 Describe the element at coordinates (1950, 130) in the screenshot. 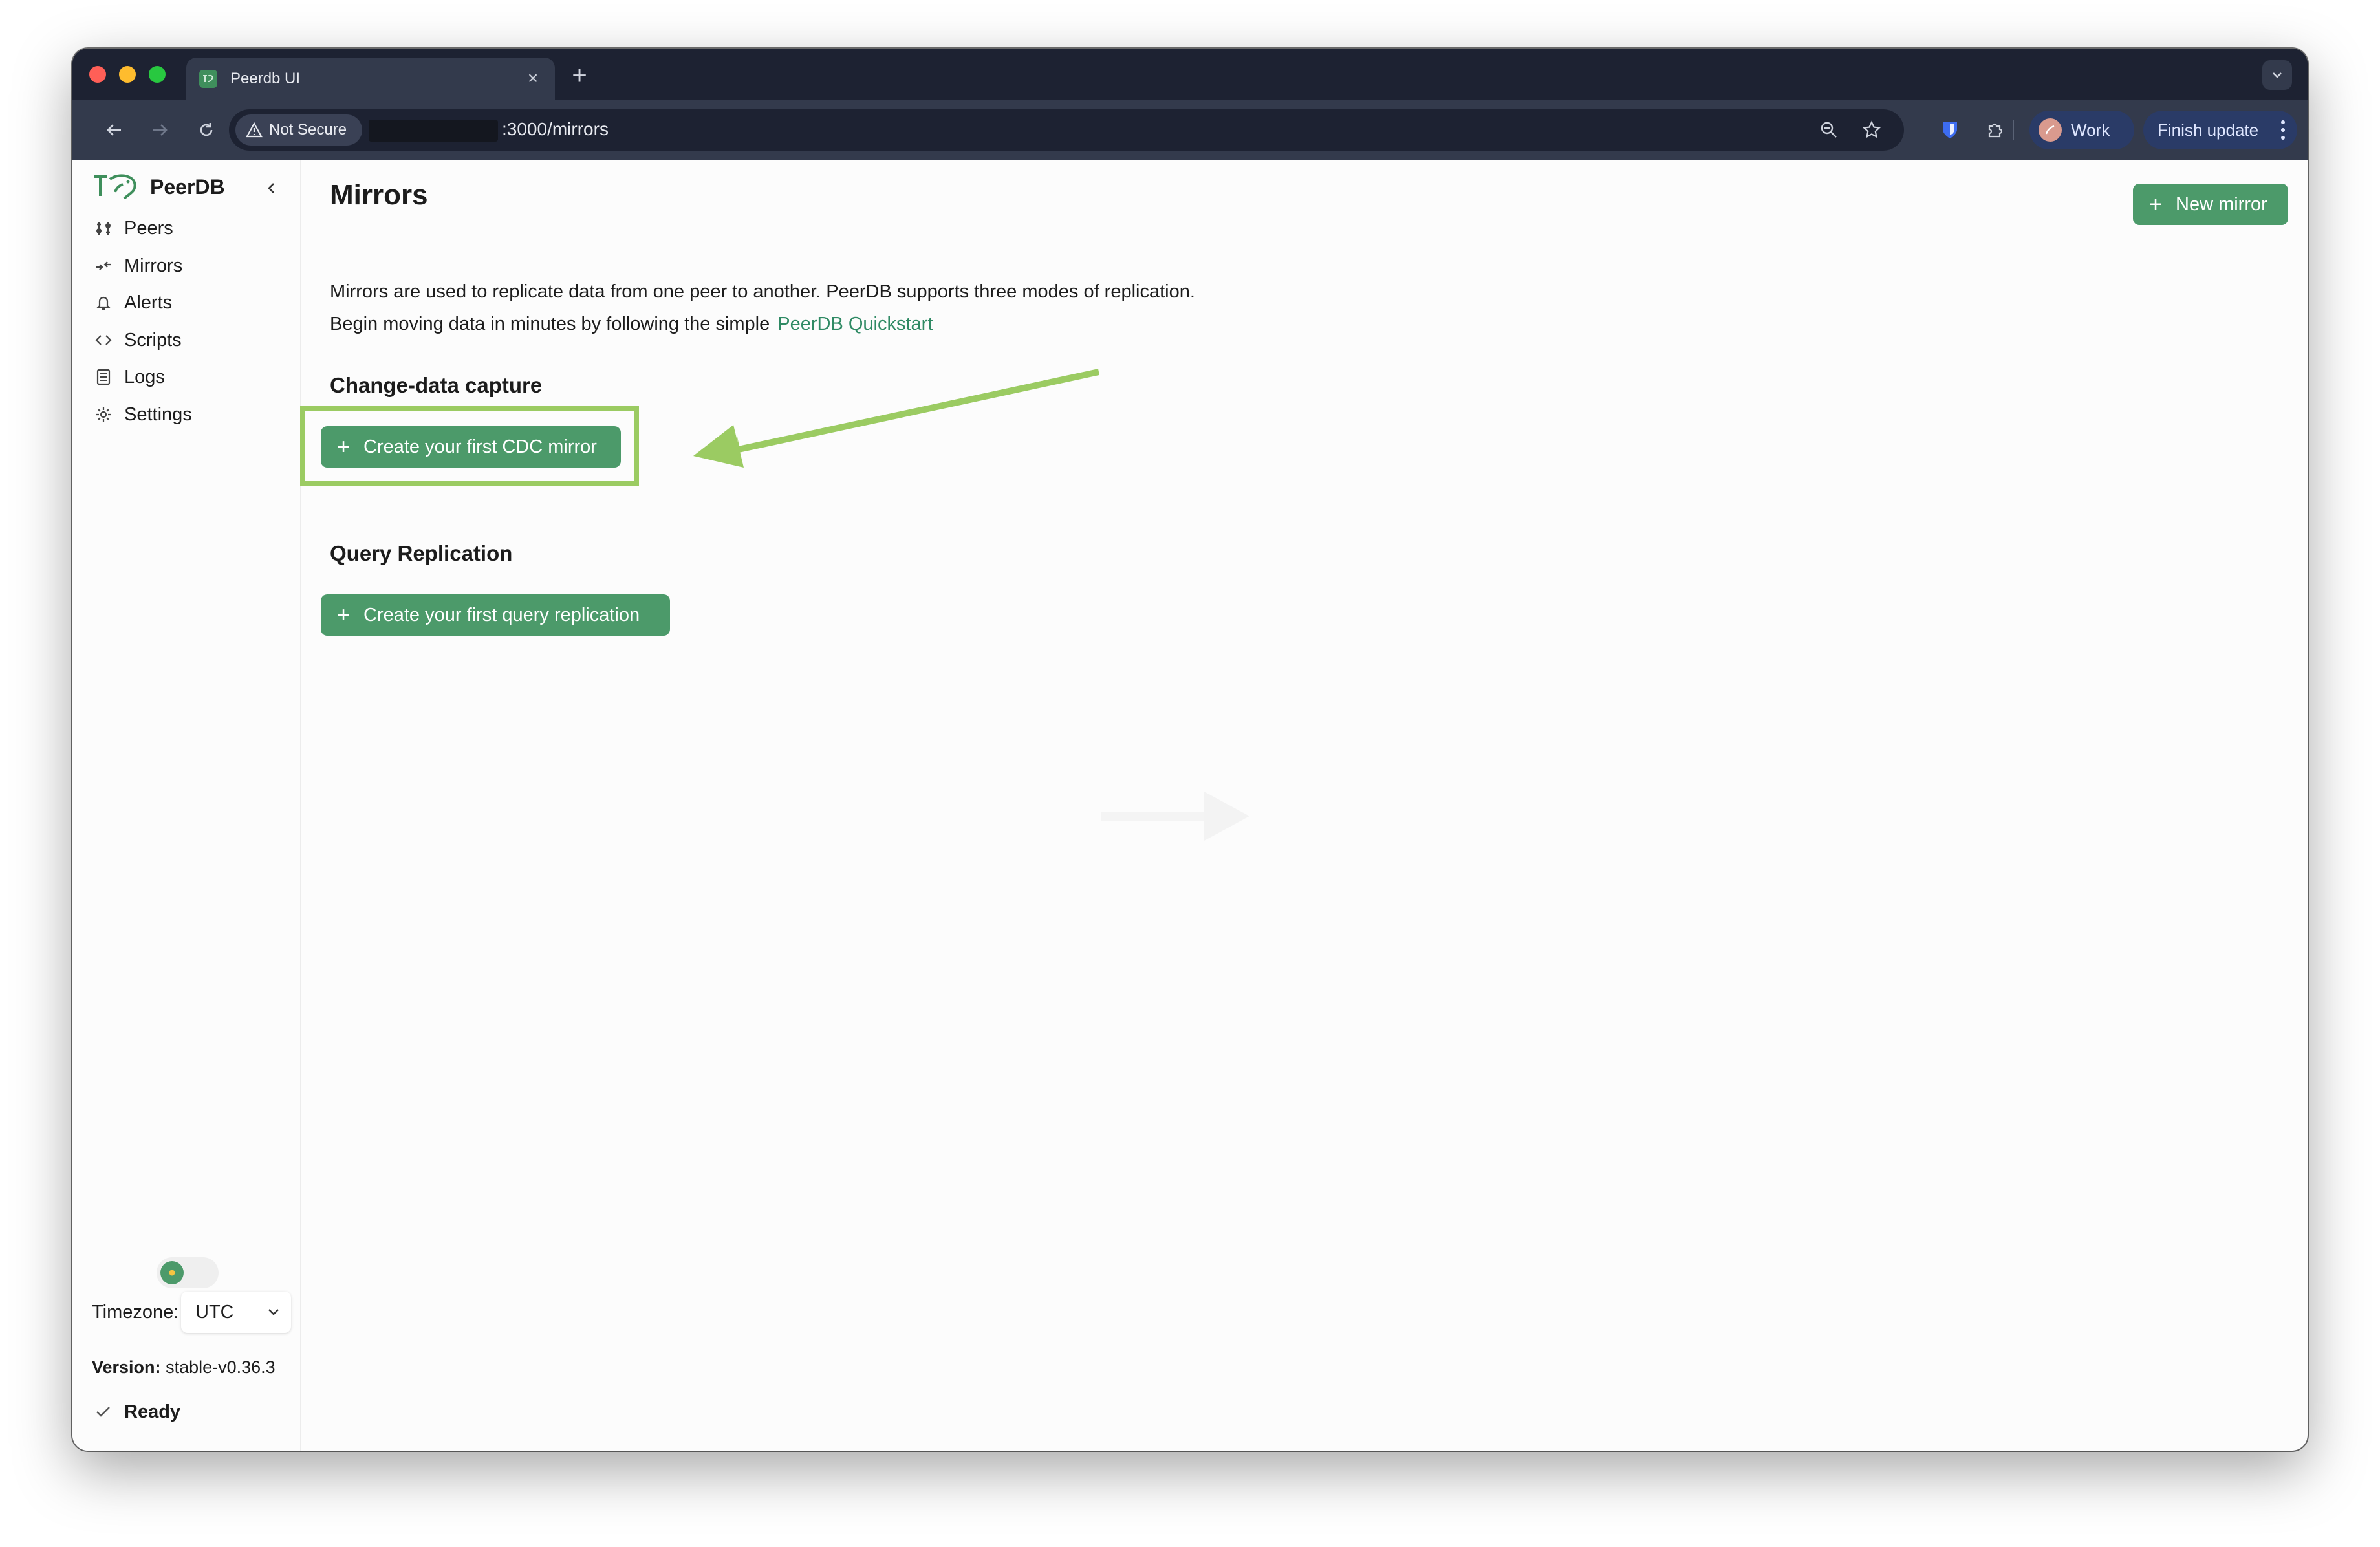

I see `password-manager-shield-icon` at that location.